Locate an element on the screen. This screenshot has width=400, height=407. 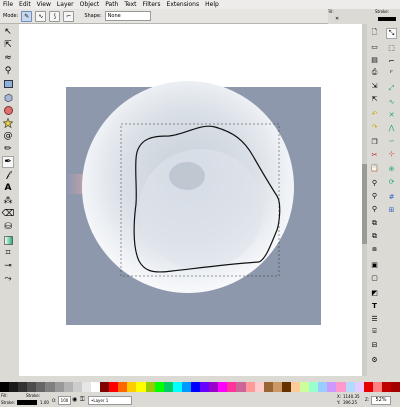
regular-bezier-mode-icon: ✎ is located at coordinates (27, 16).